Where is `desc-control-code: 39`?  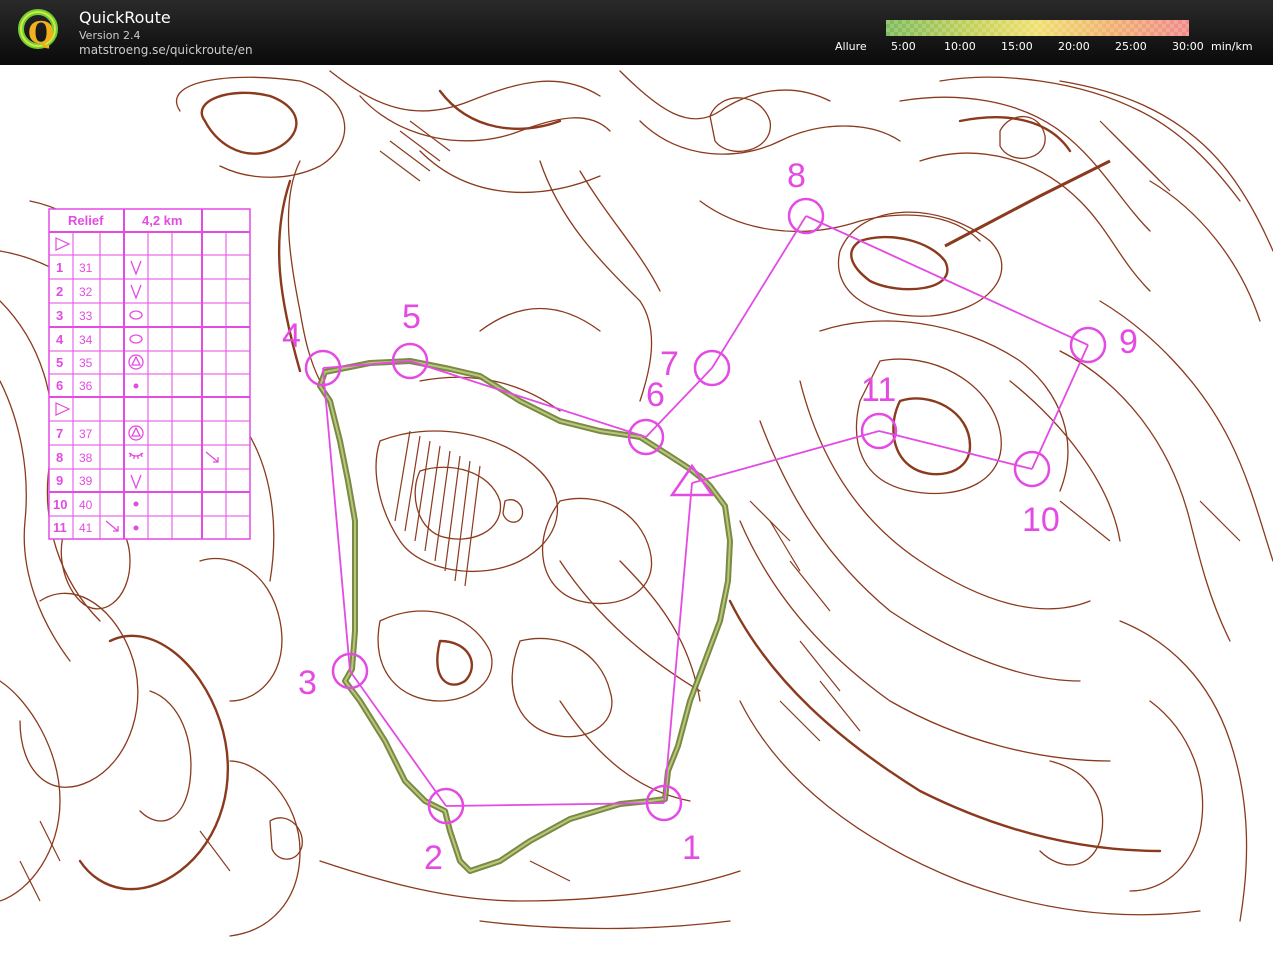 desc-control-code: 39 is located at coordinates (86, 481).